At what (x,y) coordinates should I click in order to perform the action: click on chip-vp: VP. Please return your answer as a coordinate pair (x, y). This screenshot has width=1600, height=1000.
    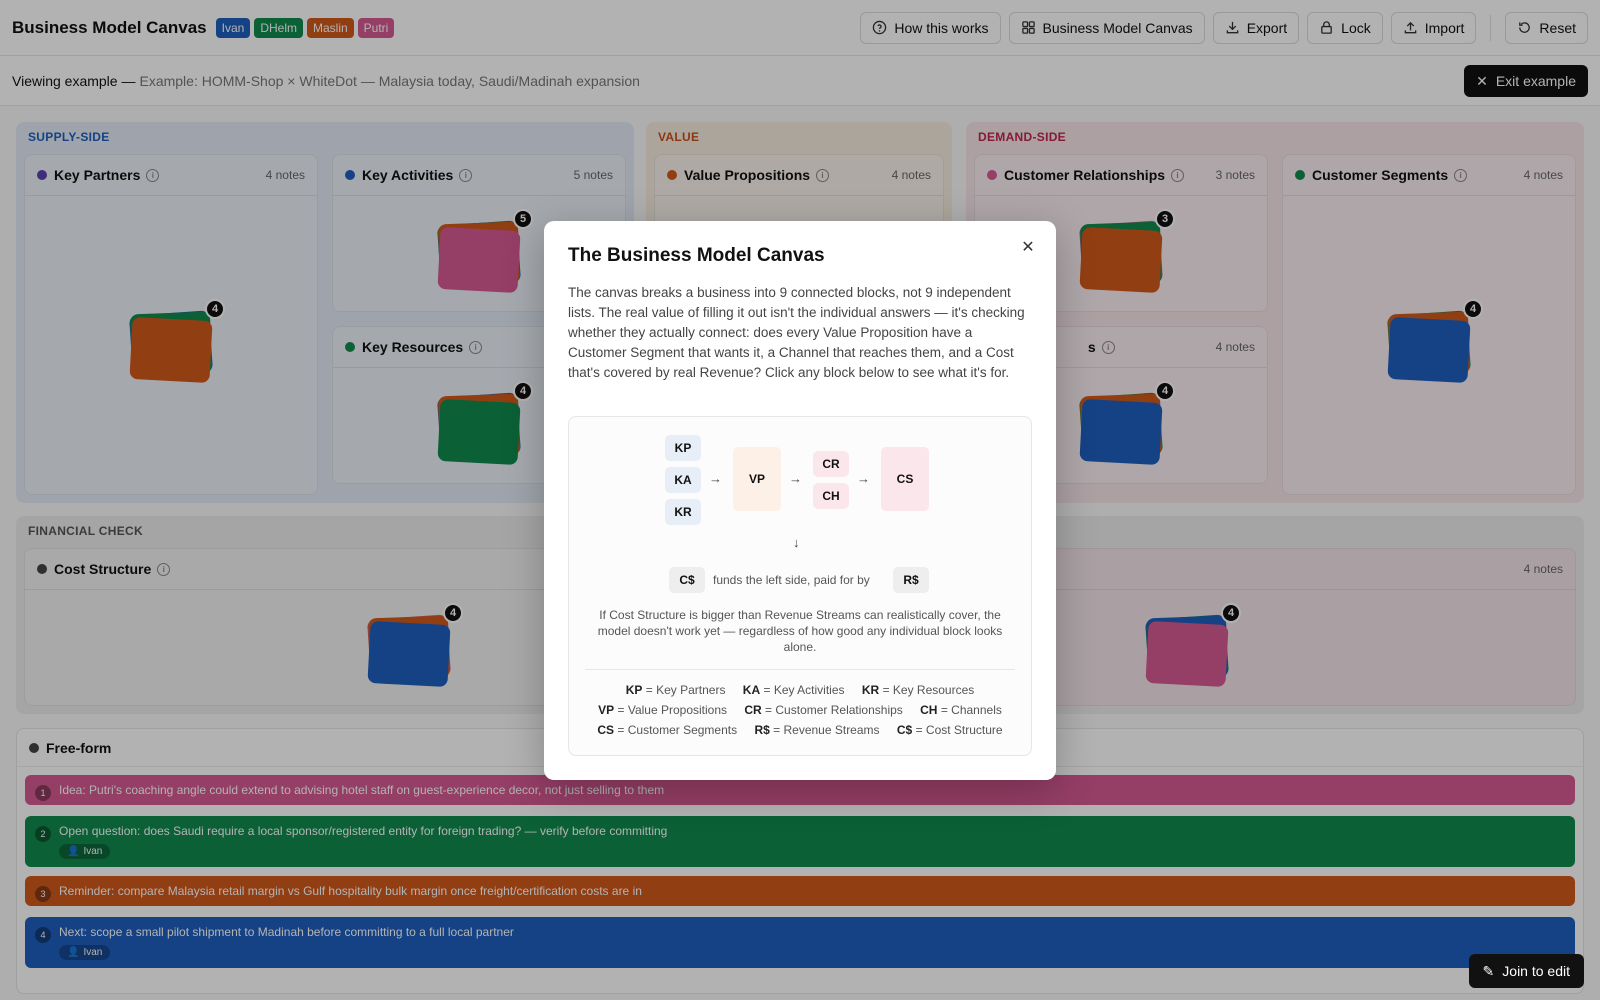
    Looking at the image, I should click on (757, 479).